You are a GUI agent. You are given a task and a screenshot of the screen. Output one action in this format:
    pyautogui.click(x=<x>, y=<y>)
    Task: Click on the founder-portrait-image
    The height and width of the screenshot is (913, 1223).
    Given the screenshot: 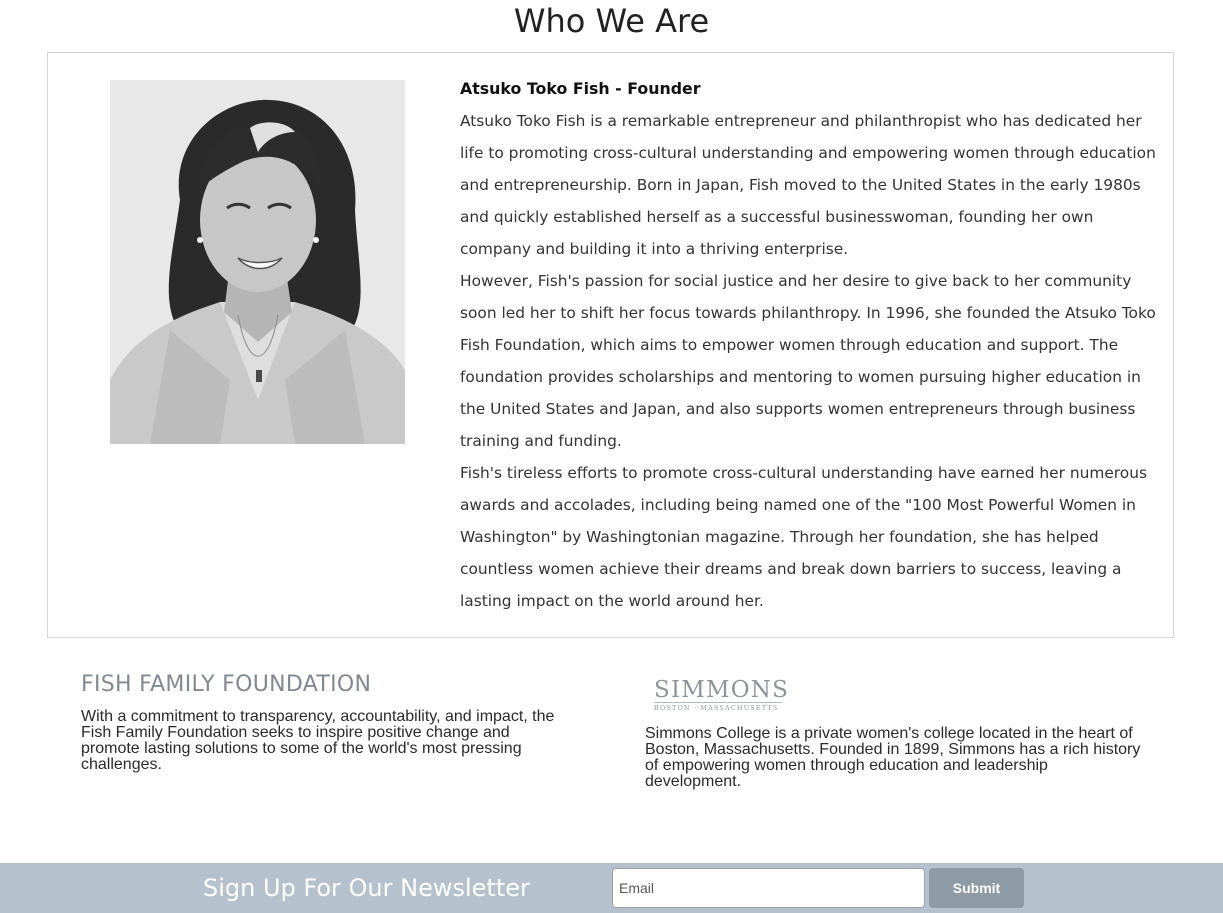 What is the action you would take?
    pyautogui.click(x=257, y=262)
    